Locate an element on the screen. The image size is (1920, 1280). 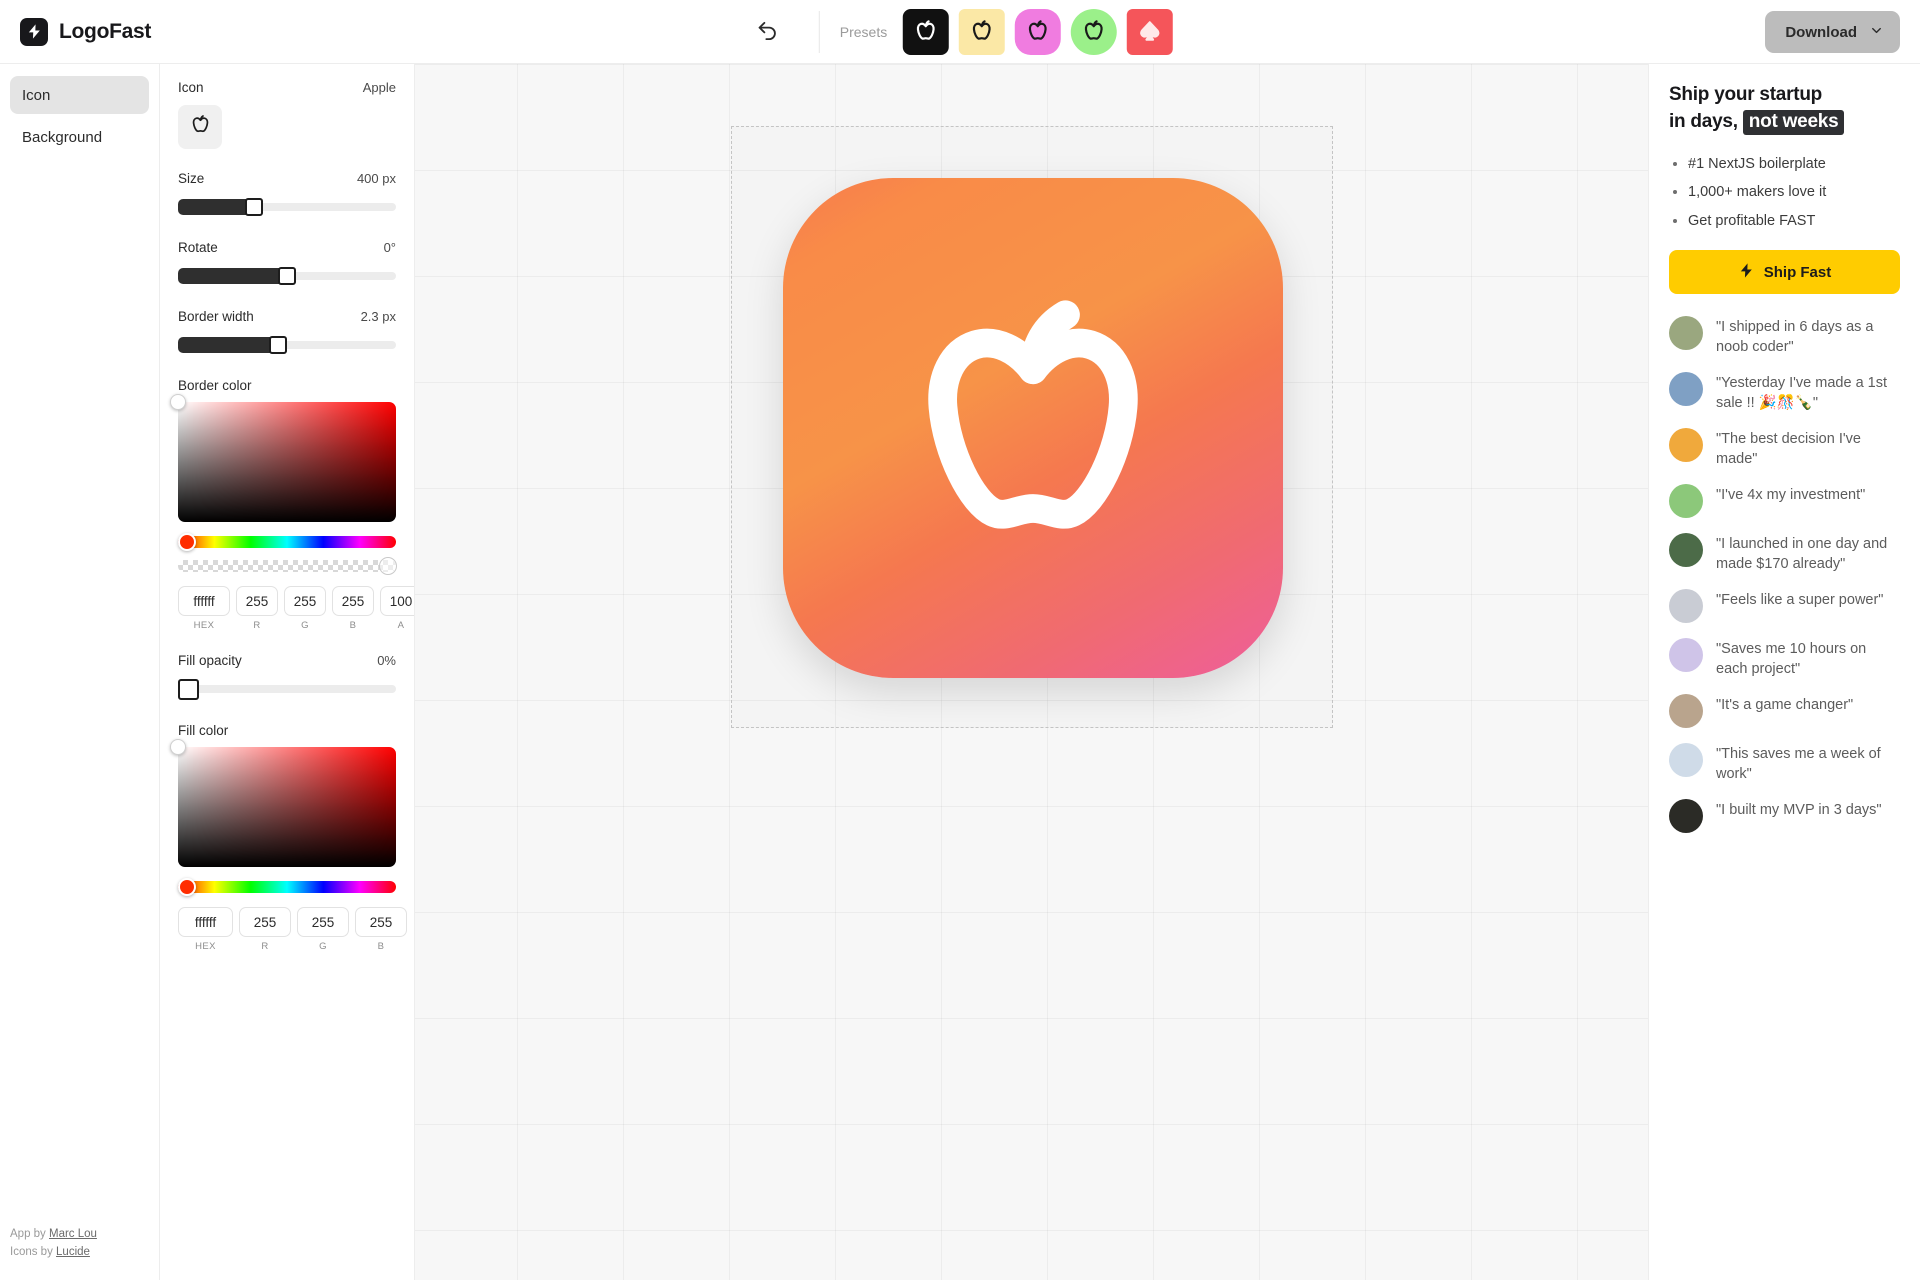
logo-preview is located at coordinates (1033, 428).